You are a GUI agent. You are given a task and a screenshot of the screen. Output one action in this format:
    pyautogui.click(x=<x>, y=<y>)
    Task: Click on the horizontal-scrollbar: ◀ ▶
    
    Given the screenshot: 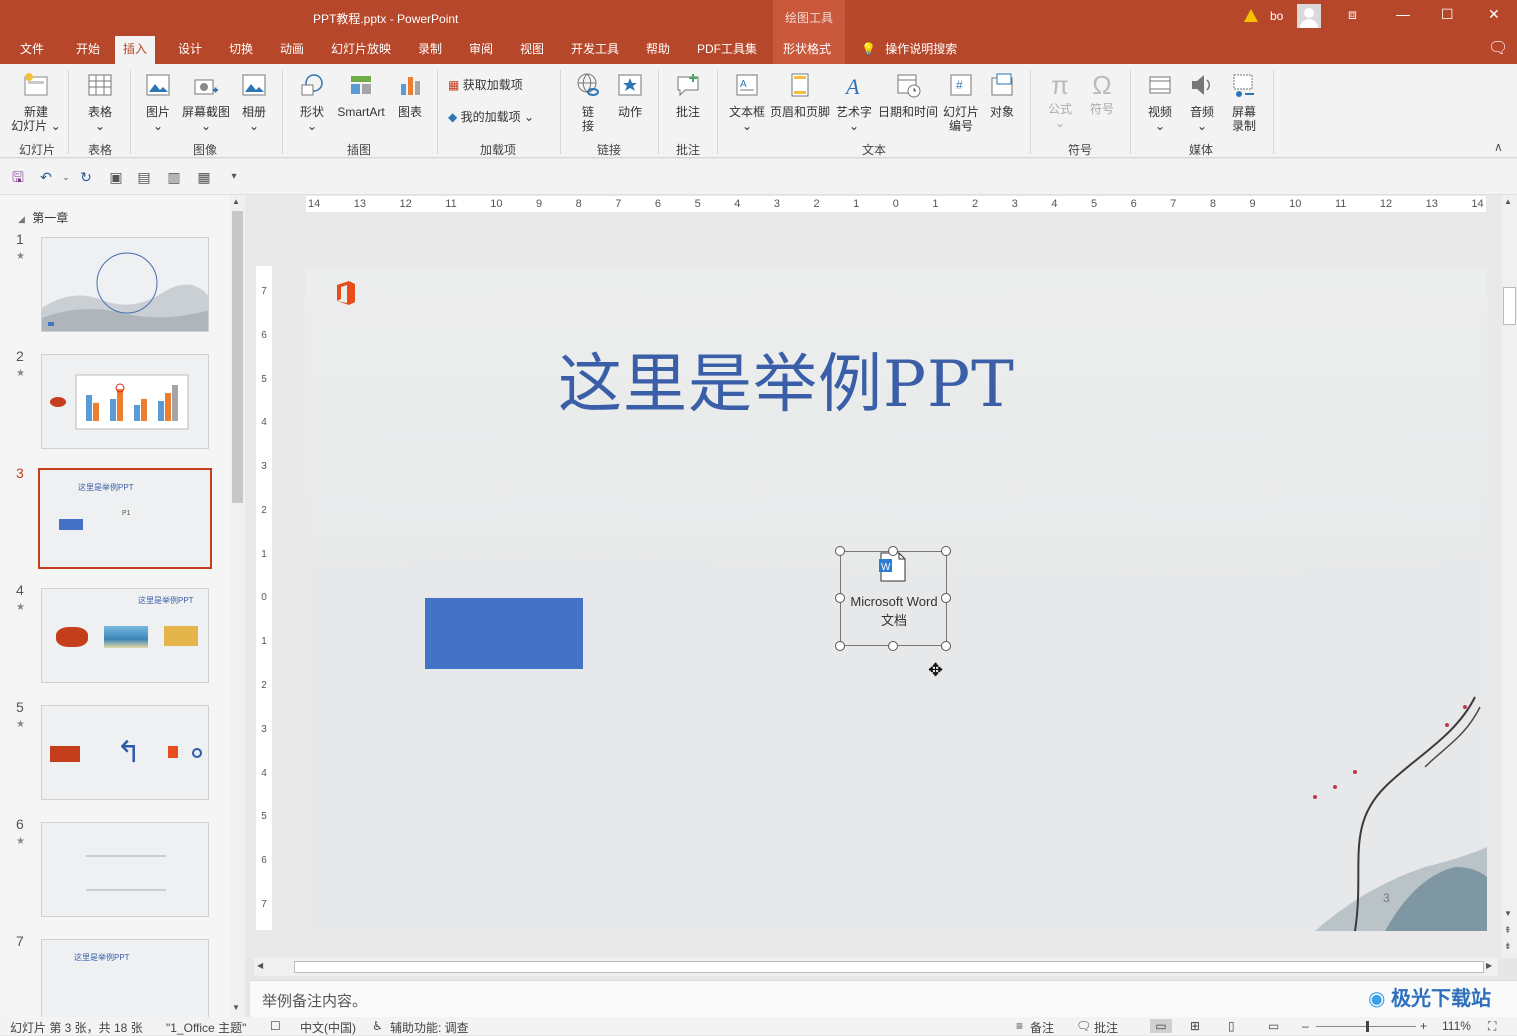 What is the action you would take?
    pyautogui.click(x=876, y=967)
    